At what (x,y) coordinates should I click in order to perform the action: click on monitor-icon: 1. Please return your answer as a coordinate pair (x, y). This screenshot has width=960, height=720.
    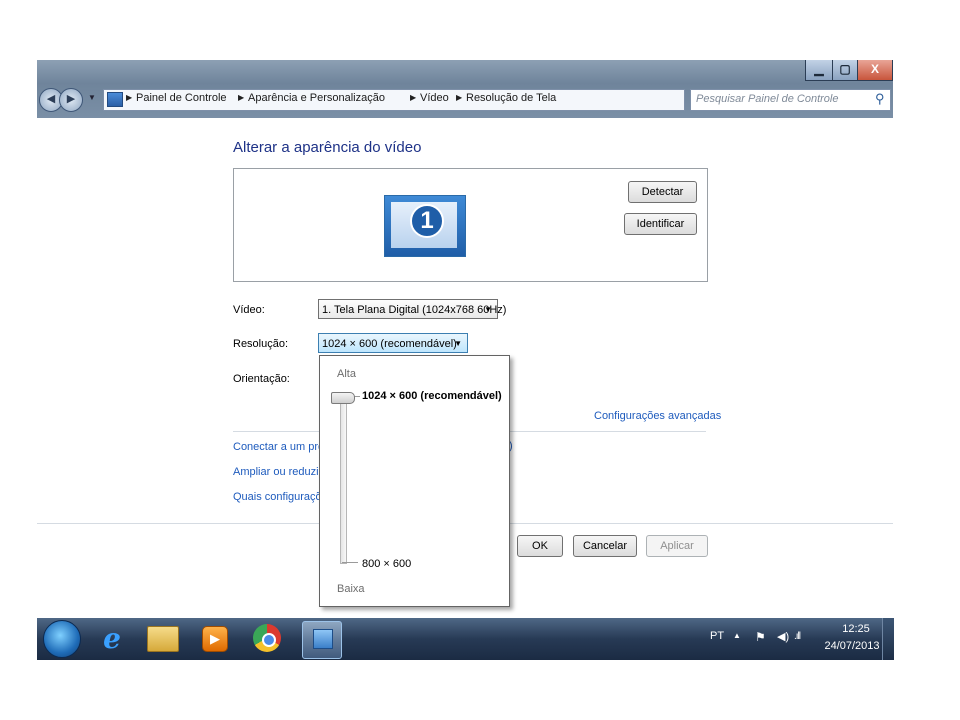
    Looking at the image, I should click on (425, 226).